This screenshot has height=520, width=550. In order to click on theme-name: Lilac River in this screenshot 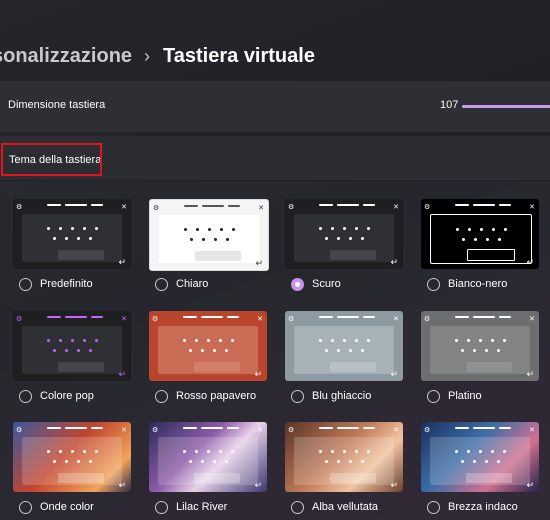, I will do `click(202, 507)`.